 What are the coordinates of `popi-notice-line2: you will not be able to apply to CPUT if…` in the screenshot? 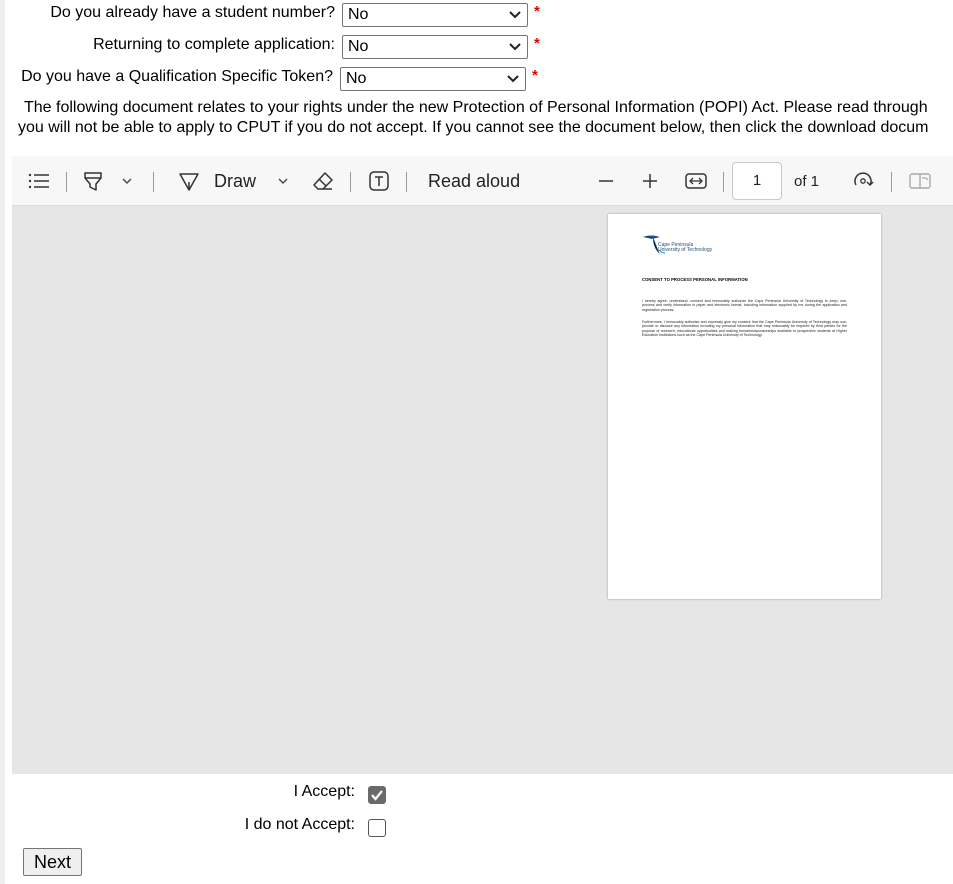 It's located at (473, 127).